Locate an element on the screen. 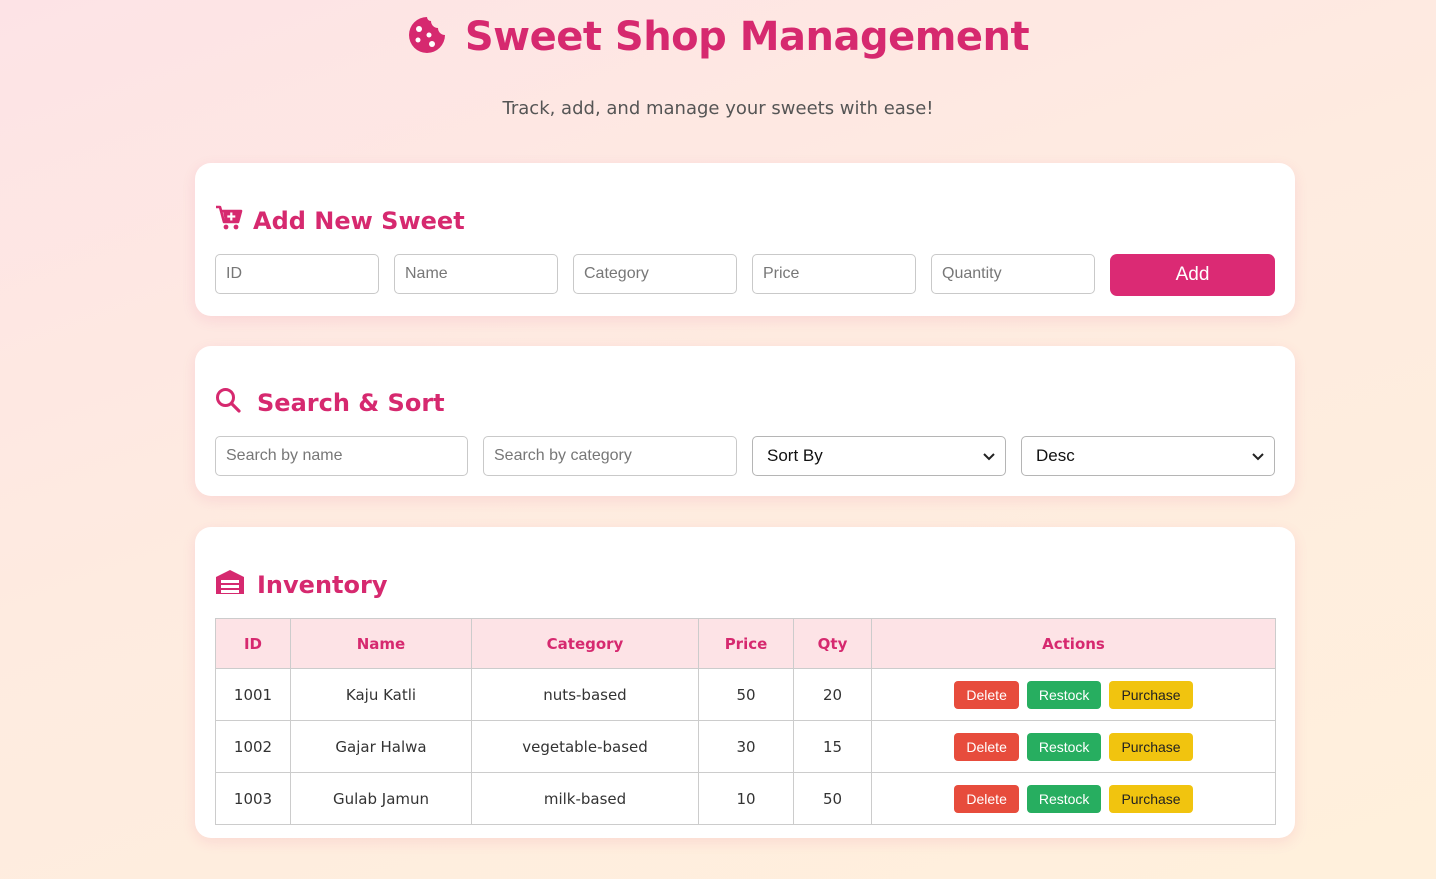 The width and height of the screenshot is (1436, 879). inventory-heading: Inventory is located at coordinates (301, 585).